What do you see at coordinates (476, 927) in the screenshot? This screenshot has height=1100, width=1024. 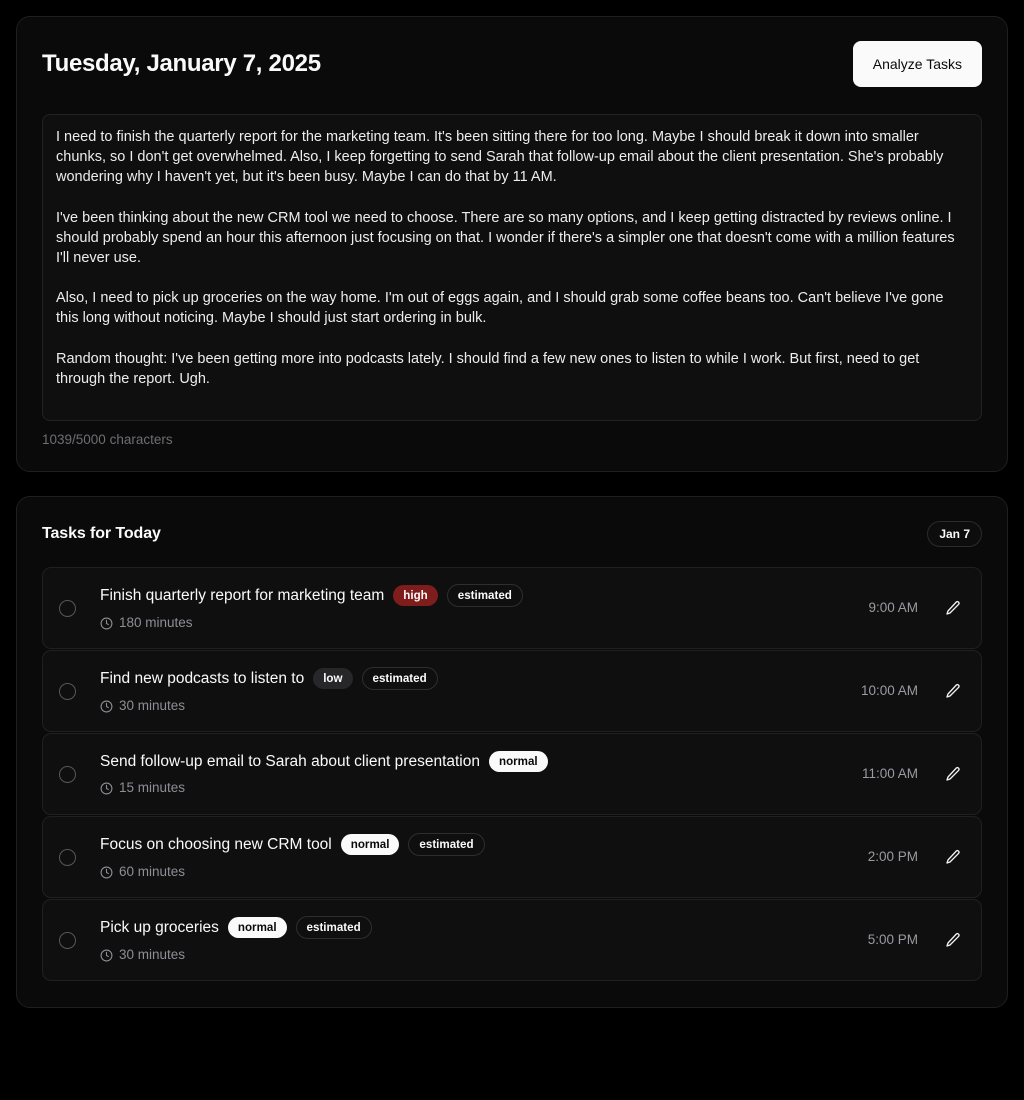 I see `task-primary-line: Pick up groceries normal estimated` at bounding box center [476, 927].